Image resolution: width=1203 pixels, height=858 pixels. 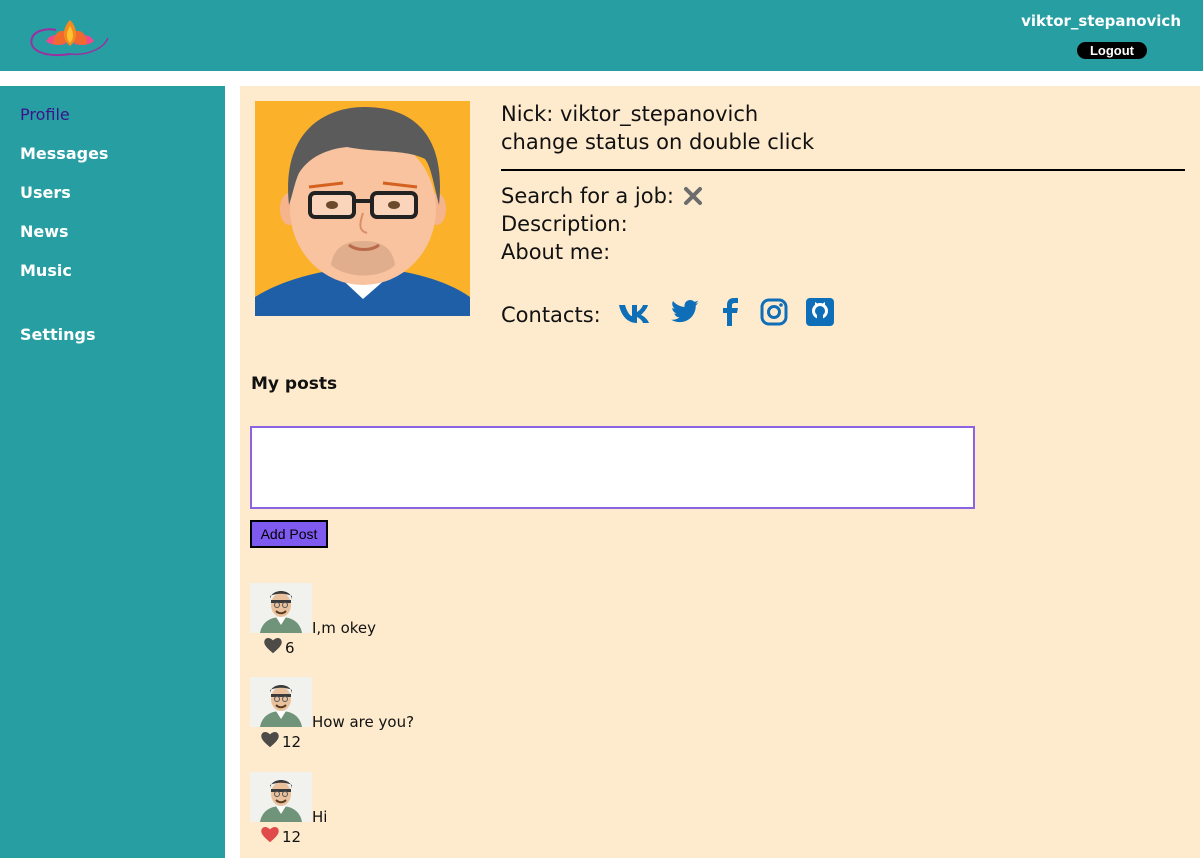 I want to click on post-item: I,m okey 6, so click(x=450, y=623).